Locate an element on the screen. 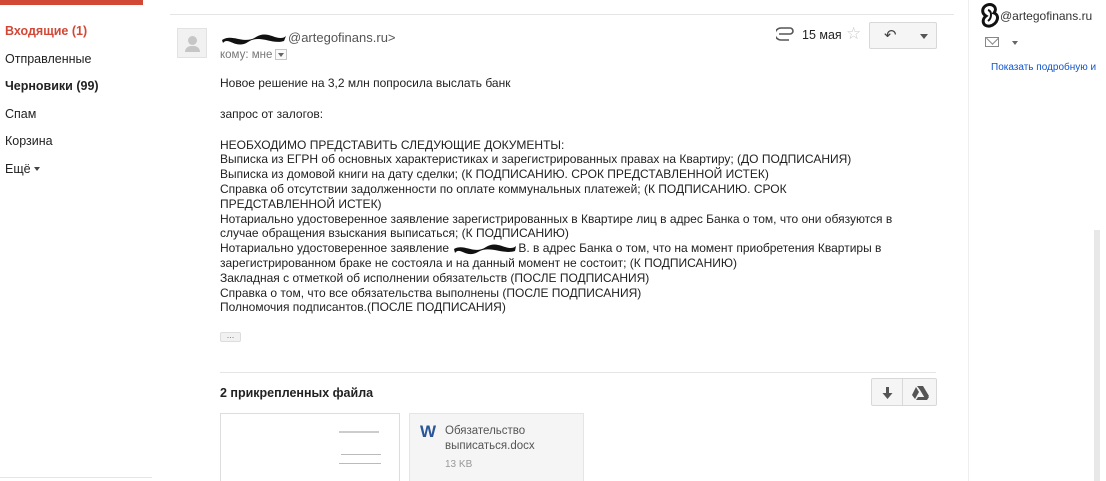 The width and height of the screenshot is (1106, 481). message-date: 15 мая is located at coordinates (822, 35).